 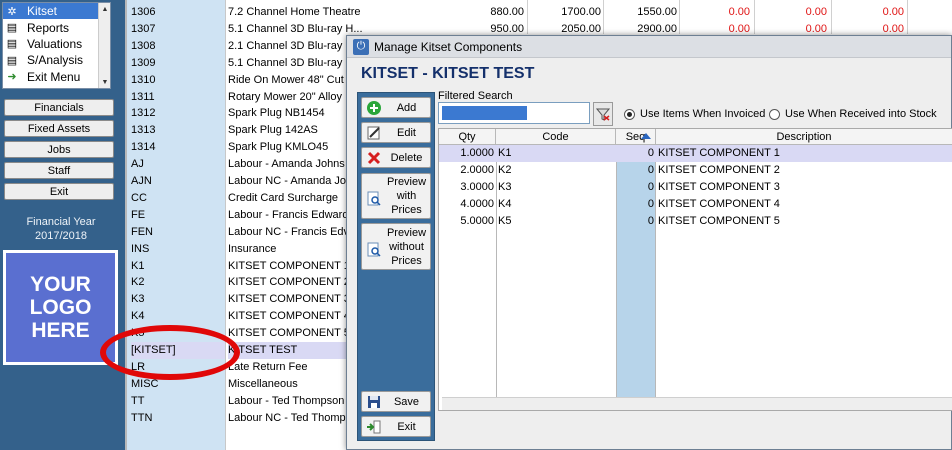 I want to click on preview-without-prices-button: Preview without Prices, so click(x=396, y=246).